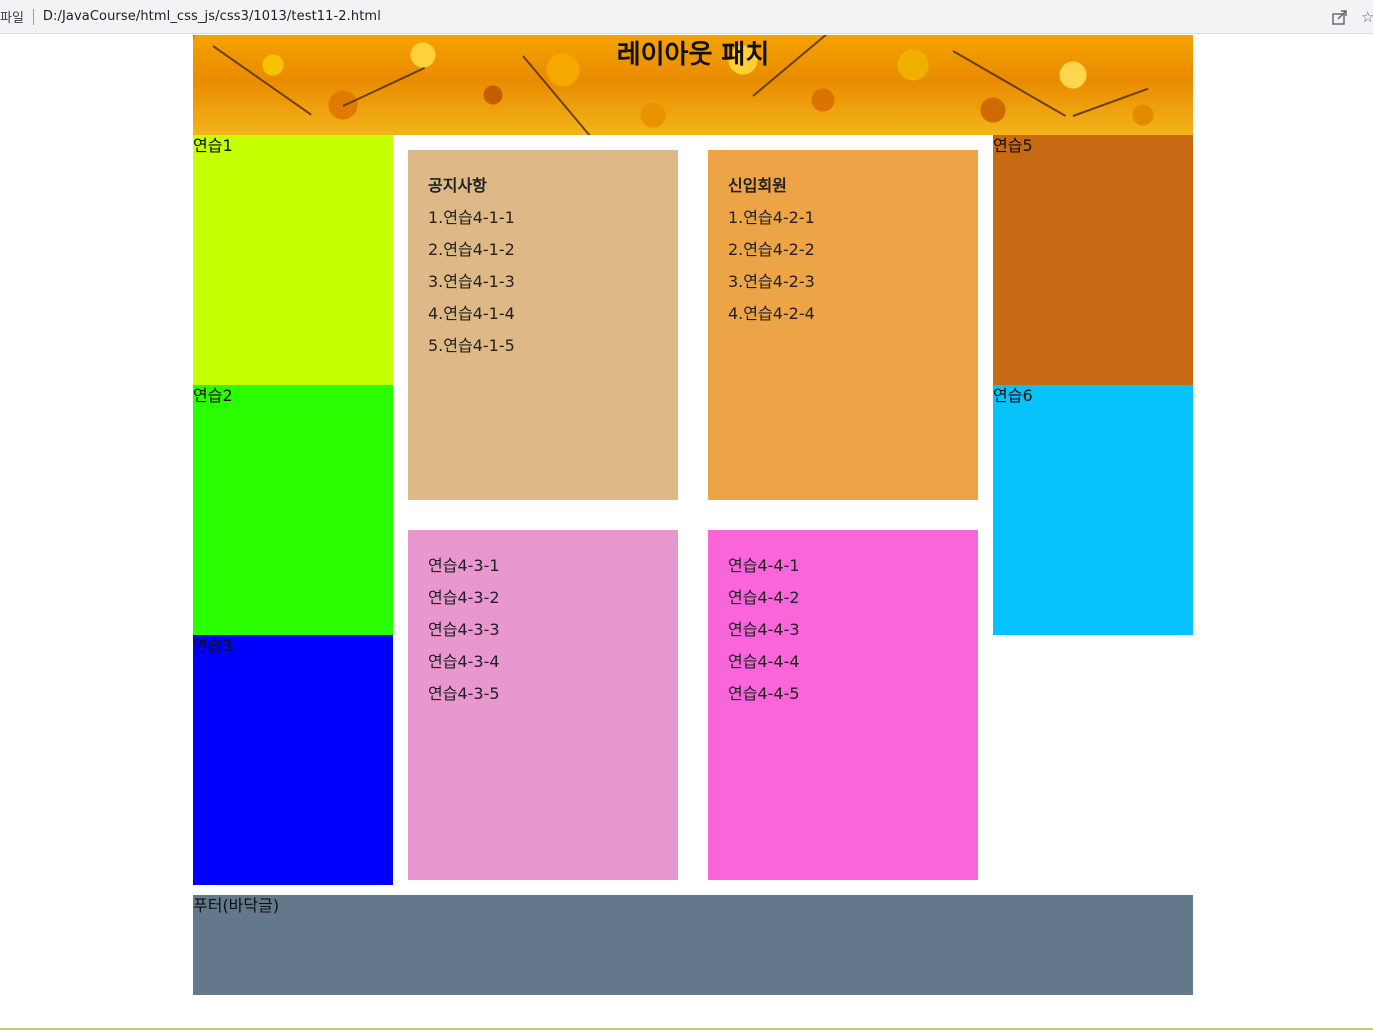  What do you see at coordinates (471, 217) in the screenshot?
I see `list-item: 1.연습4-1-1` at bounding box center [471, 217].